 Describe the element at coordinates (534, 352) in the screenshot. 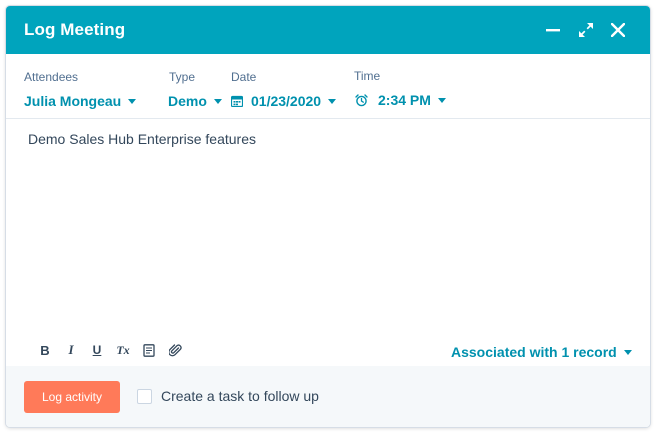

I see `associations-label: Associated with 1 record` at that location.